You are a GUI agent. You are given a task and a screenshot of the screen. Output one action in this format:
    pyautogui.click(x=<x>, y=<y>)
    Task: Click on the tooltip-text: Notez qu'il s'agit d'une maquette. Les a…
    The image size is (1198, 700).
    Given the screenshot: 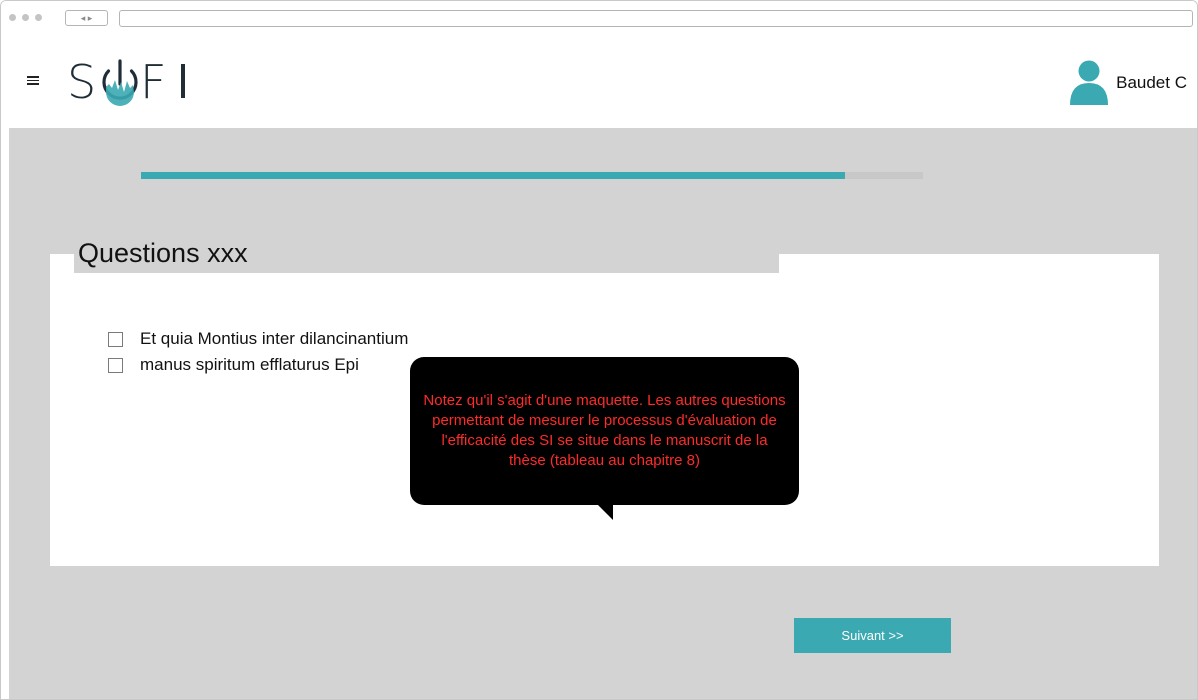 What is the action you would take?
    pyautogui.click(x=604, y=430)
    